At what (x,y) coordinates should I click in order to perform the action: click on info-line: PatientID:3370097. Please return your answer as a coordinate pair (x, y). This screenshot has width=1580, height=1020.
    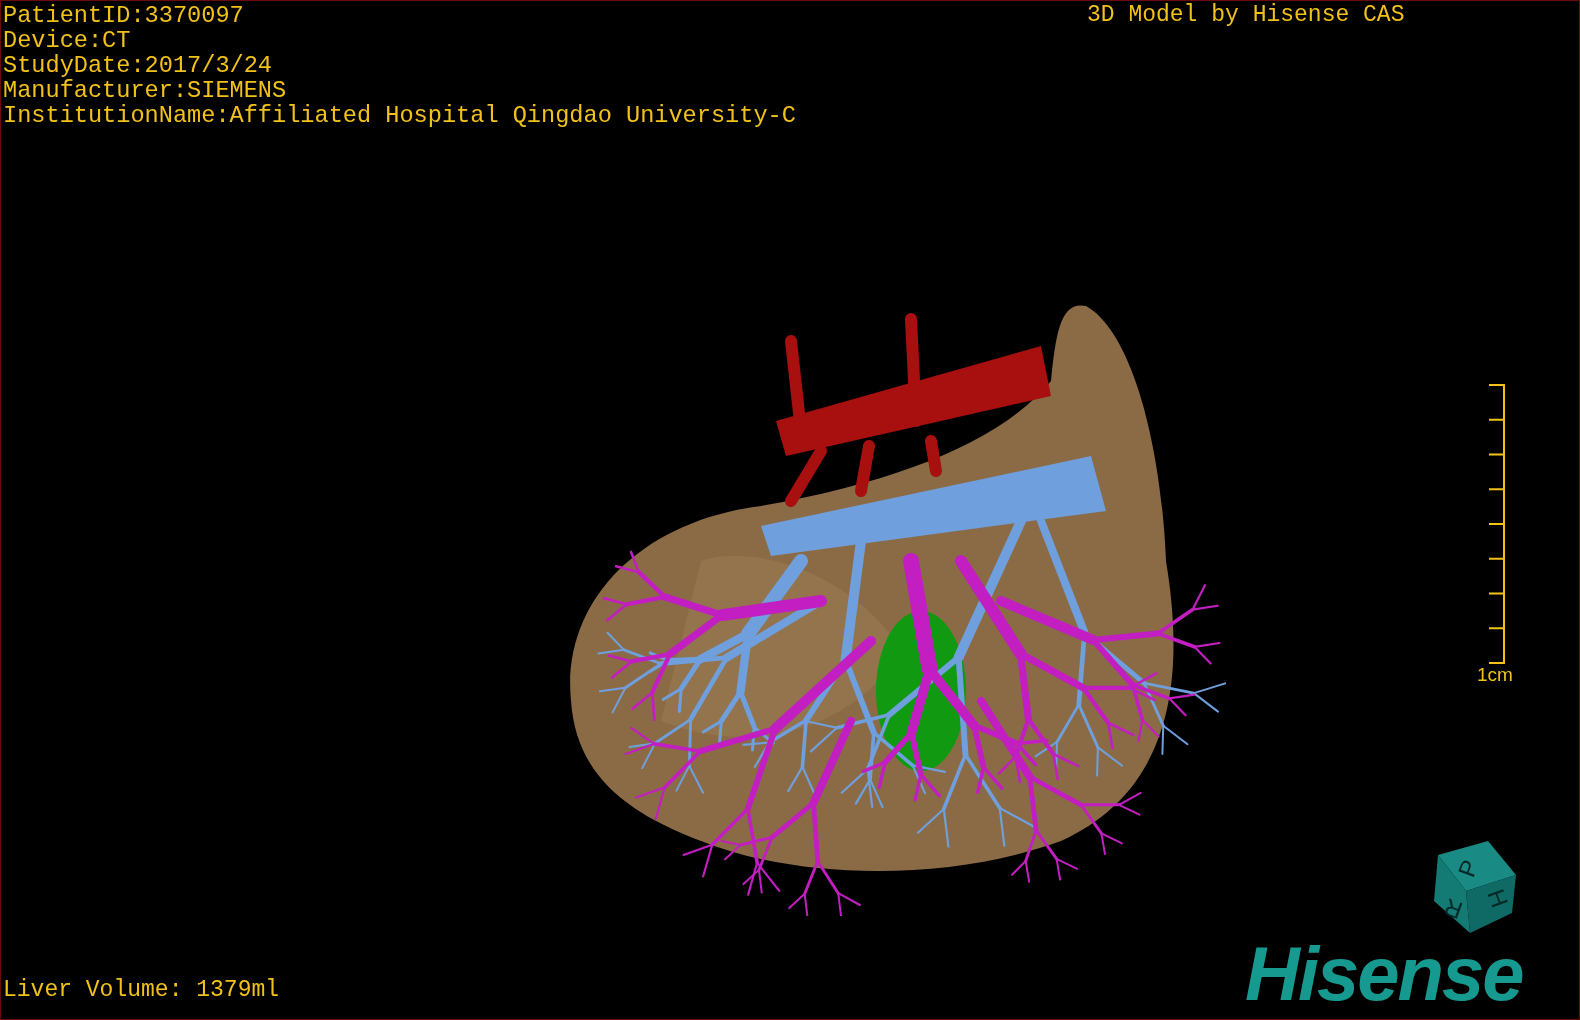
    Looking at the image, I should click on (124, 15).